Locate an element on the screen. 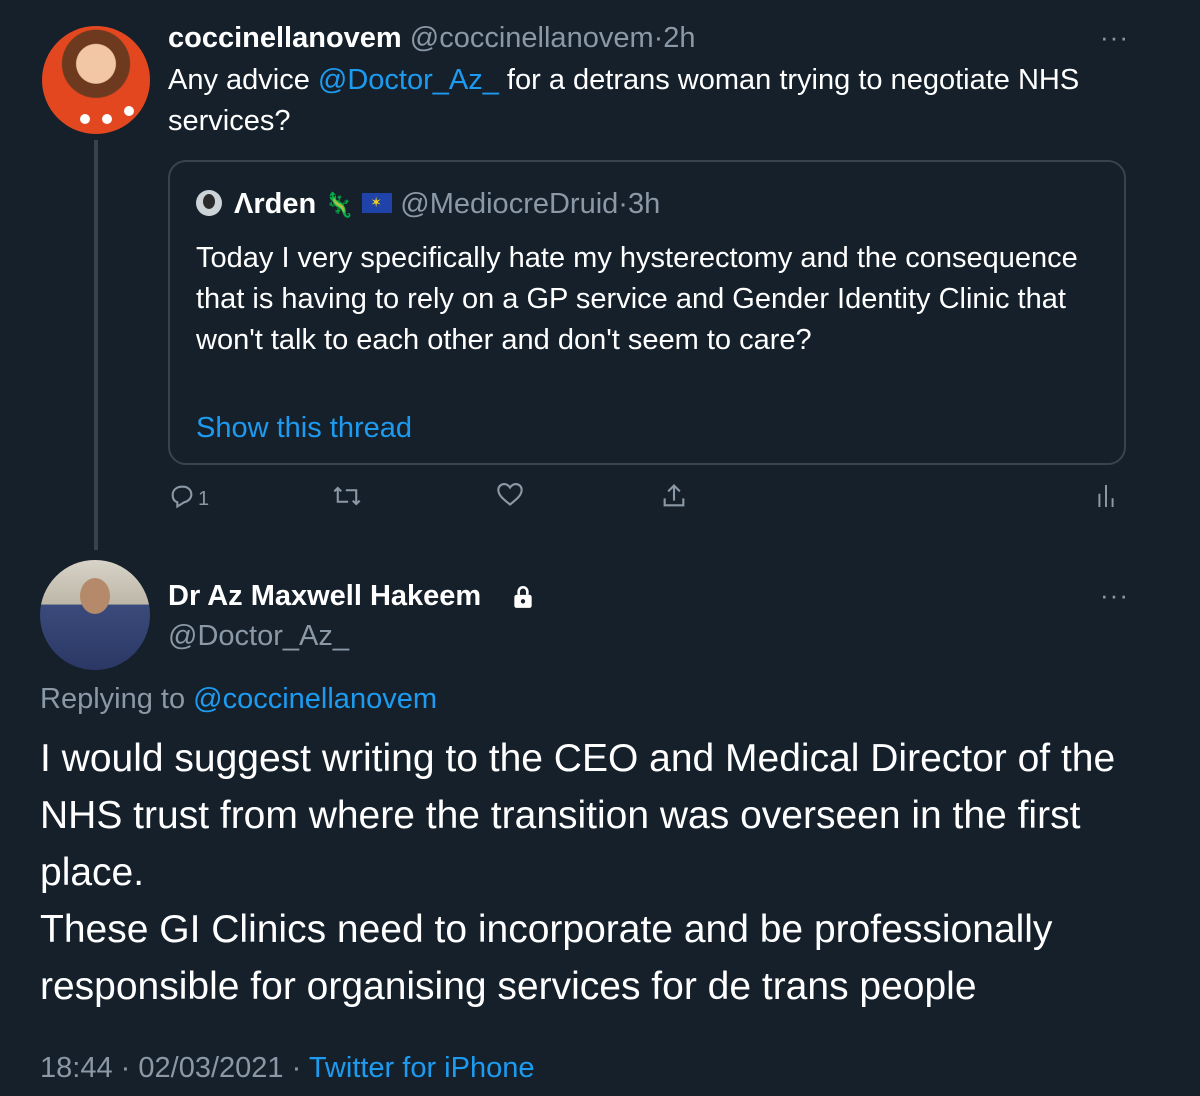 The height and width of the screenshot is (1096, 1200). retweet-icon is located at coordinates (347, 496).